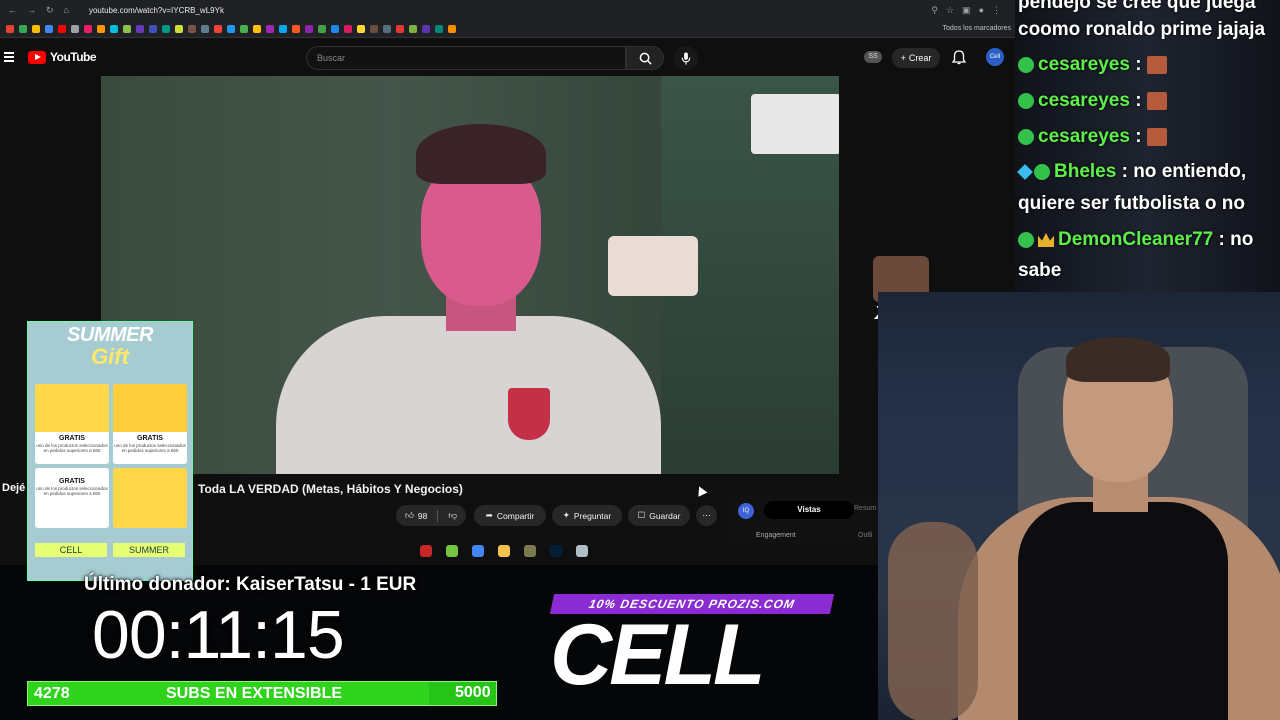  What do you see at coordinates (556, 551) in the screenshot?
I see `photoshop-icon` at bounding box center [556, 551].